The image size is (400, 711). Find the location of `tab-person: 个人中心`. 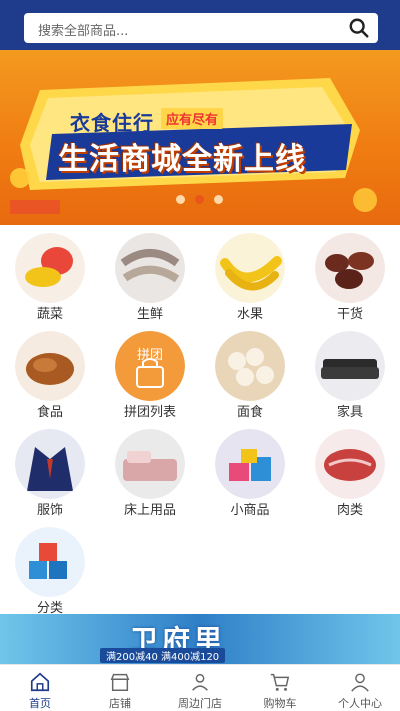

tab-person: 个人中心 is located at coordinates (360, 688).